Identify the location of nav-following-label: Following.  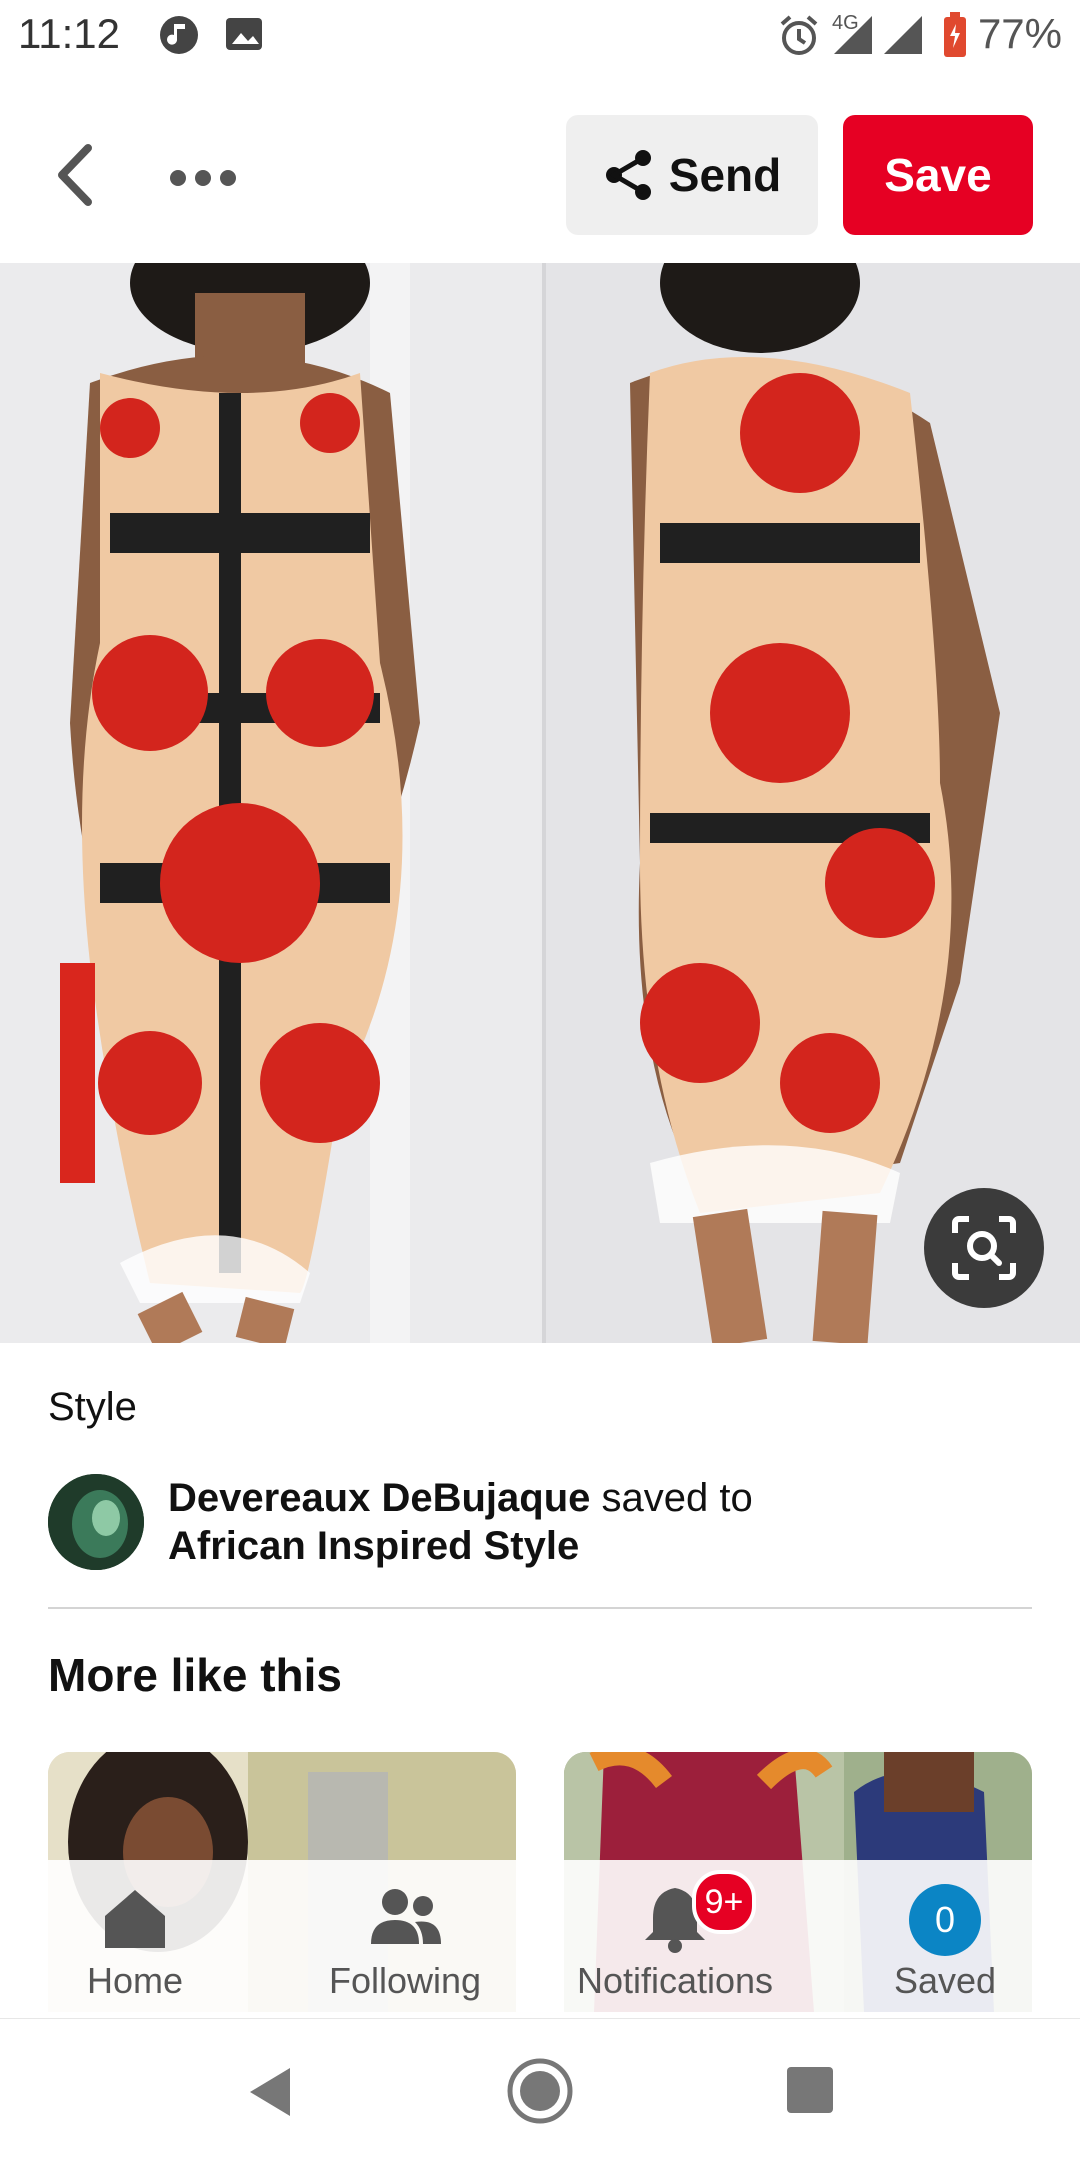
(405, 1980).